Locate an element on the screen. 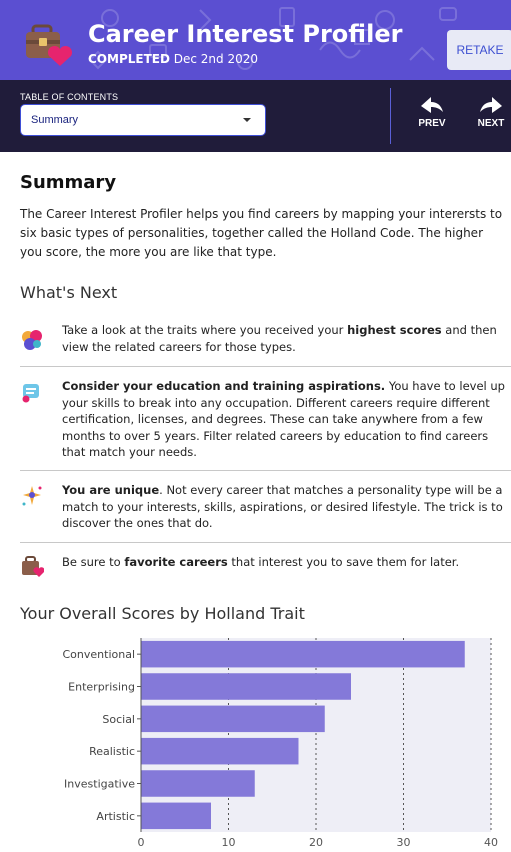 The height and width of the screenshot is (852, 511). education-scroll-icon is located at coordinates (30, 393).